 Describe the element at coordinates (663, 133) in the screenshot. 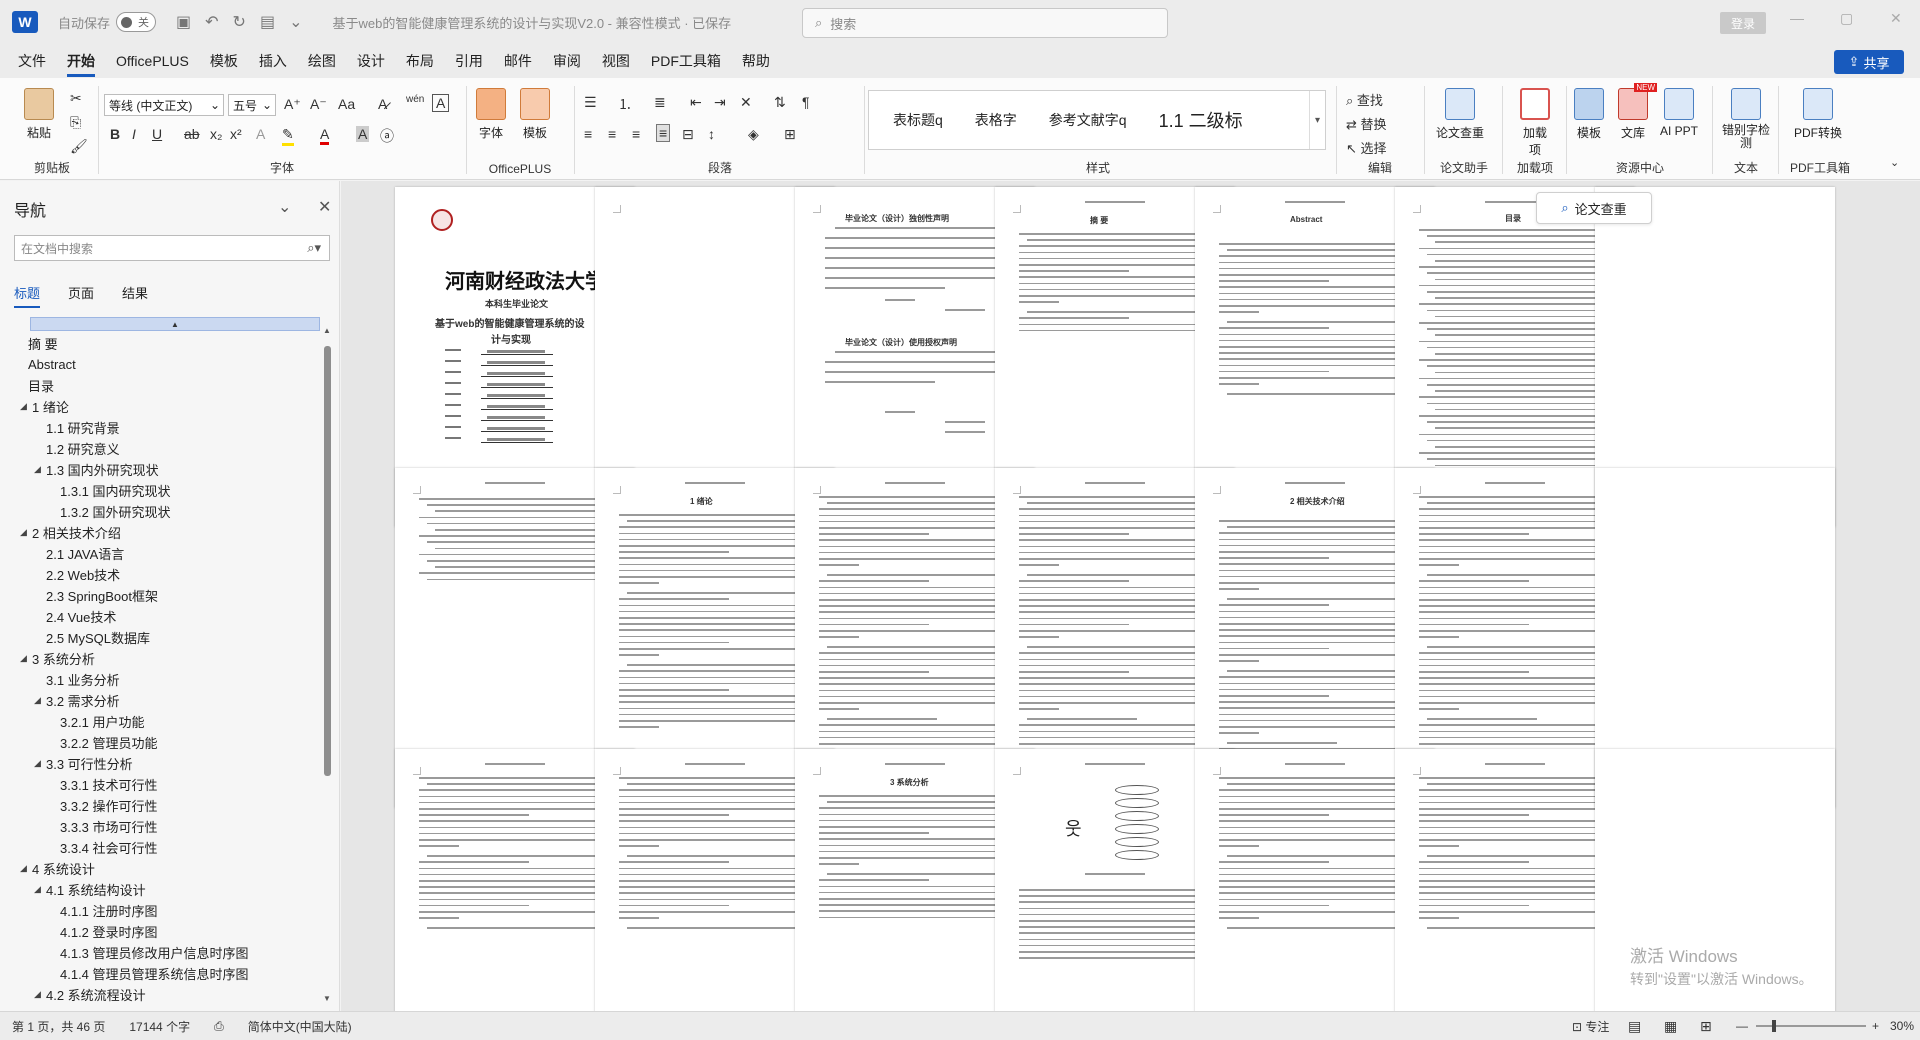

I see `justify-icon: ≡` at that location.